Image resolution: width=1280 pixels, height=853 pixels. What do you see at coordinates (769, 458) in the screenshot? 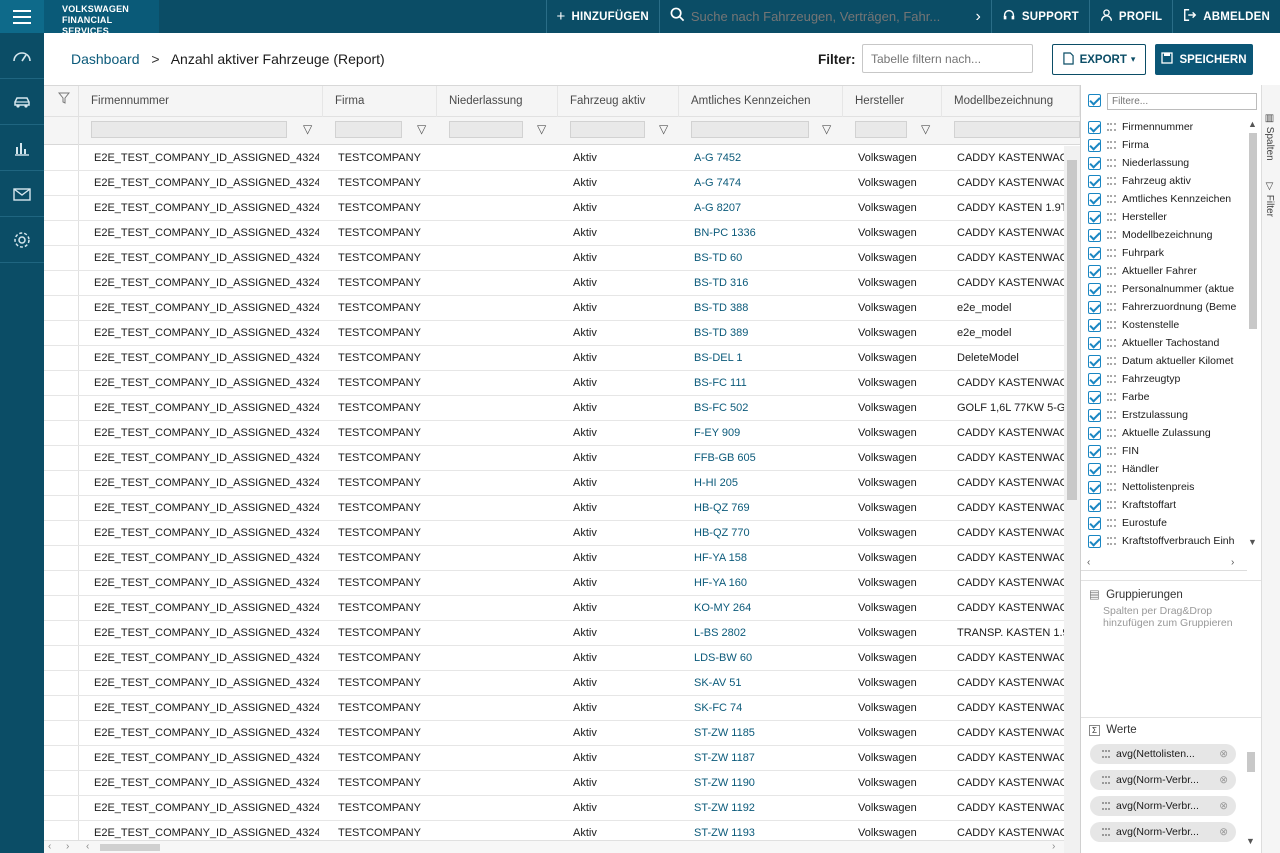
I see `cell-kennzeichen: FFB-GB 605` at bounding box center [769, 458].